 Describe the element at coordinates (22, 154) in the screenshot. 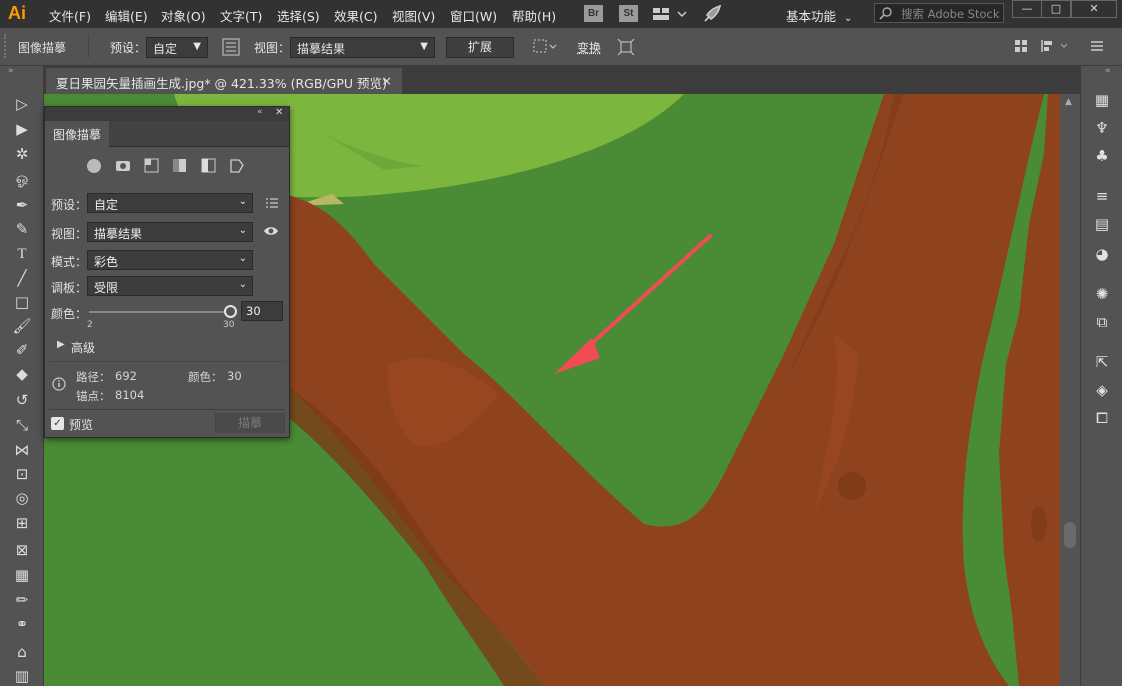

I see `magic-wand-tool-icon: ✲` at that location.